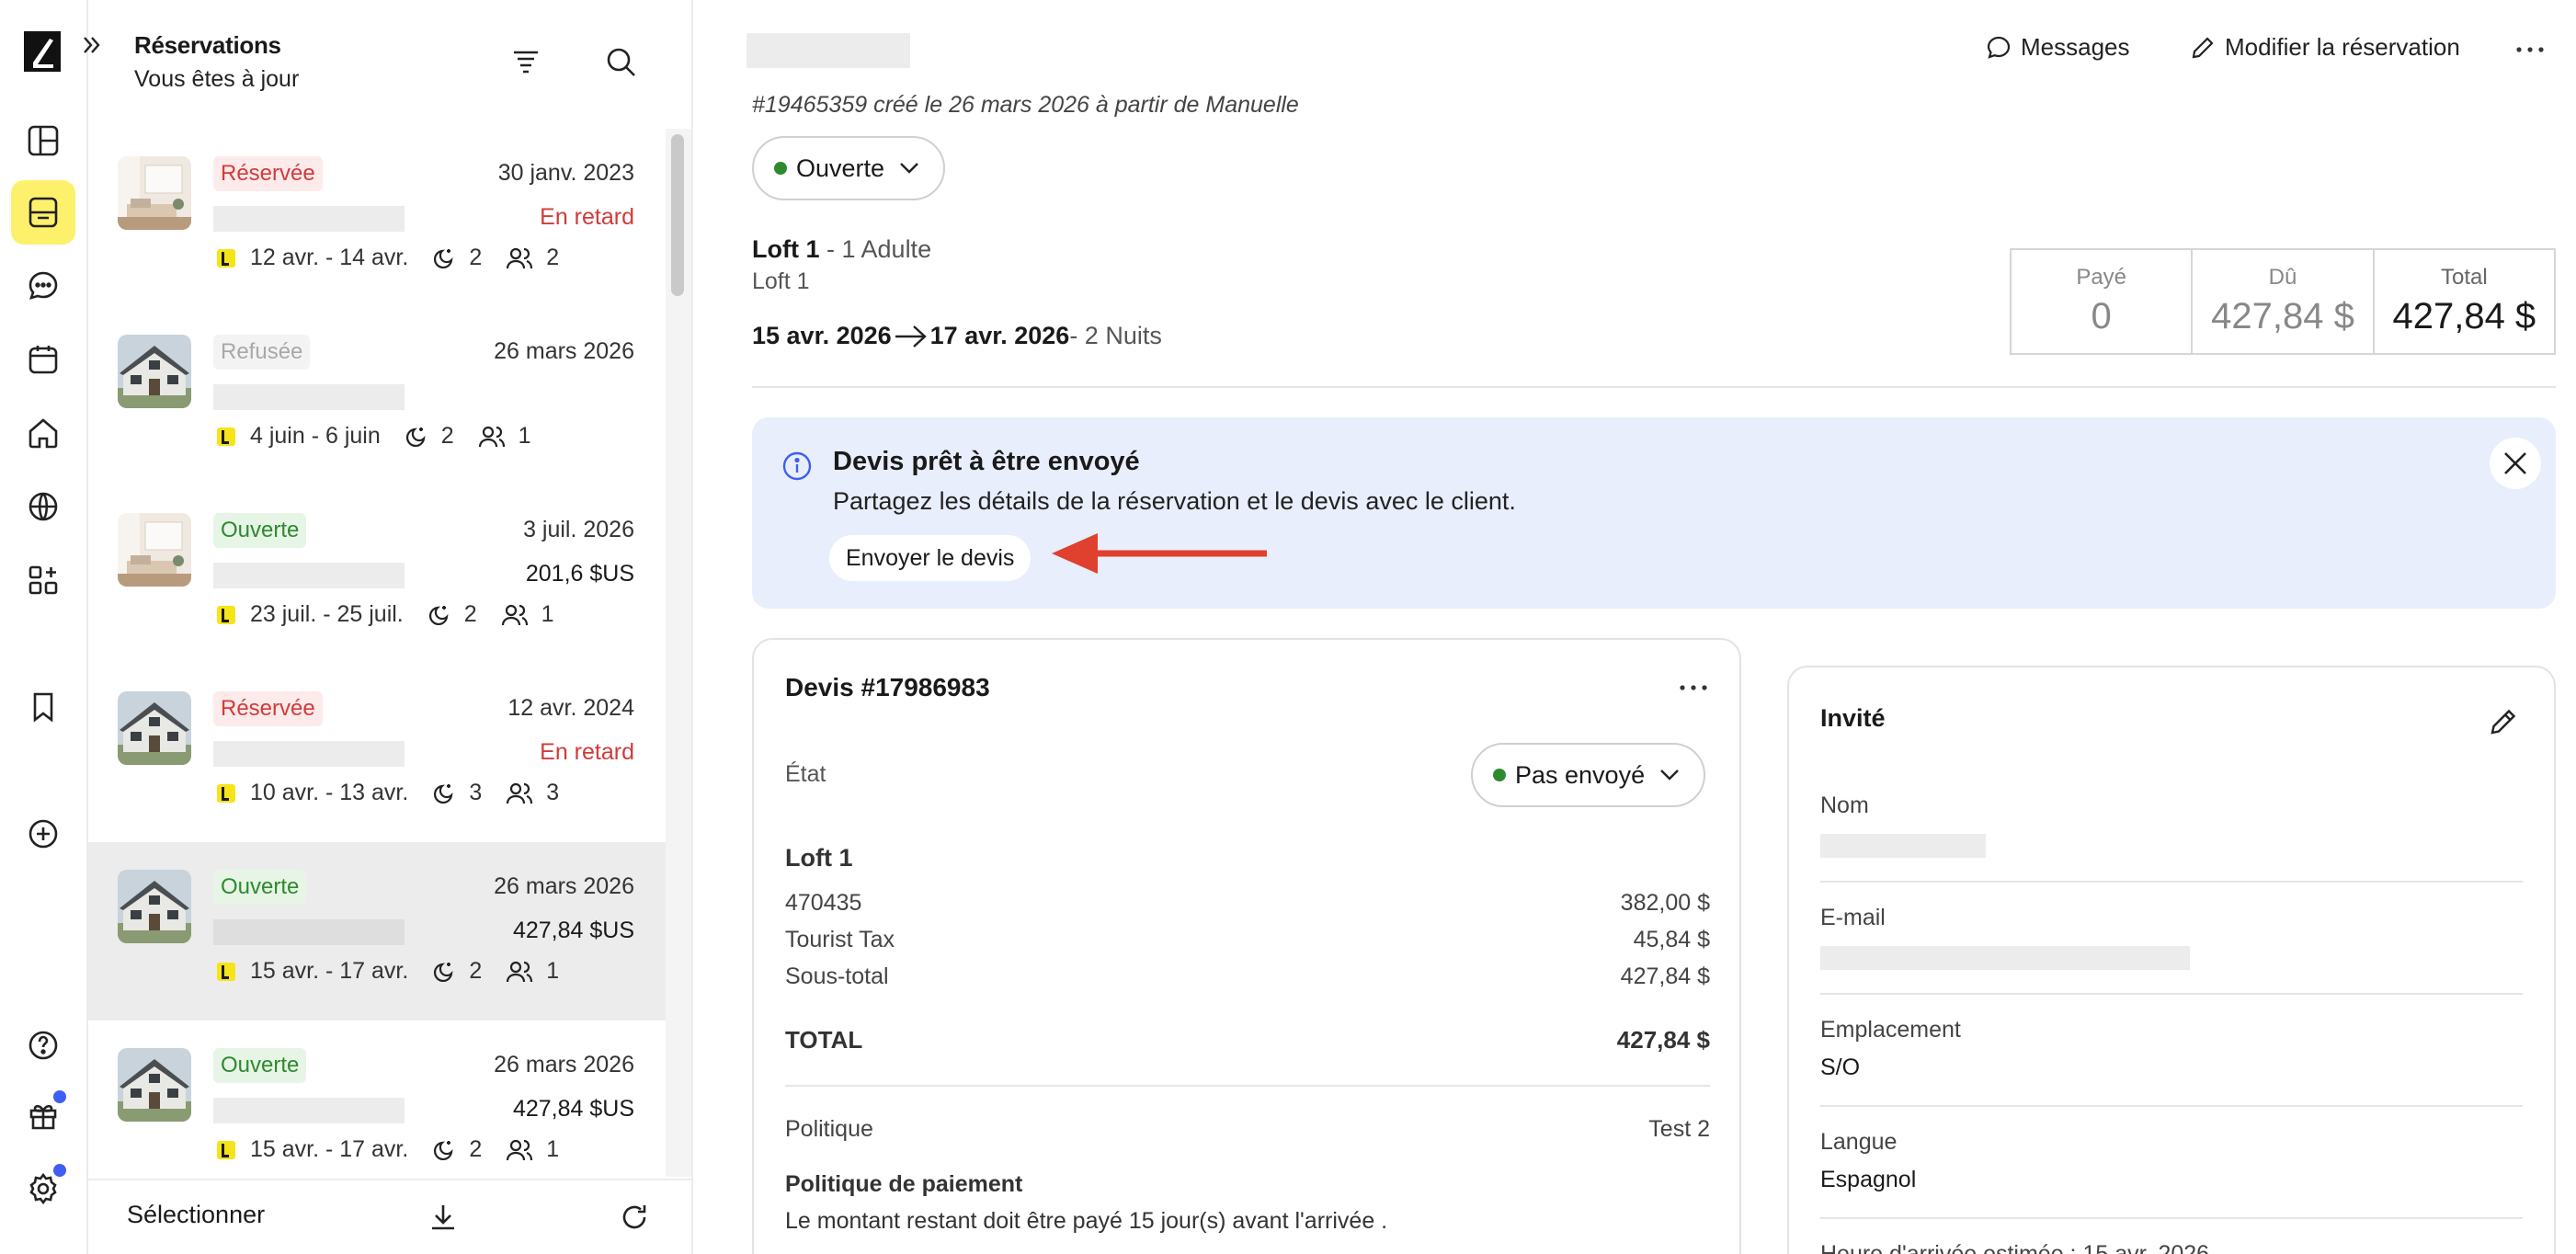 The height and width of the screenshot is (1254, 2576). What do you see at coordinates (911, 336) in the screenshot?
I see `arrow-right-icon` at bounding box center [911, 336].